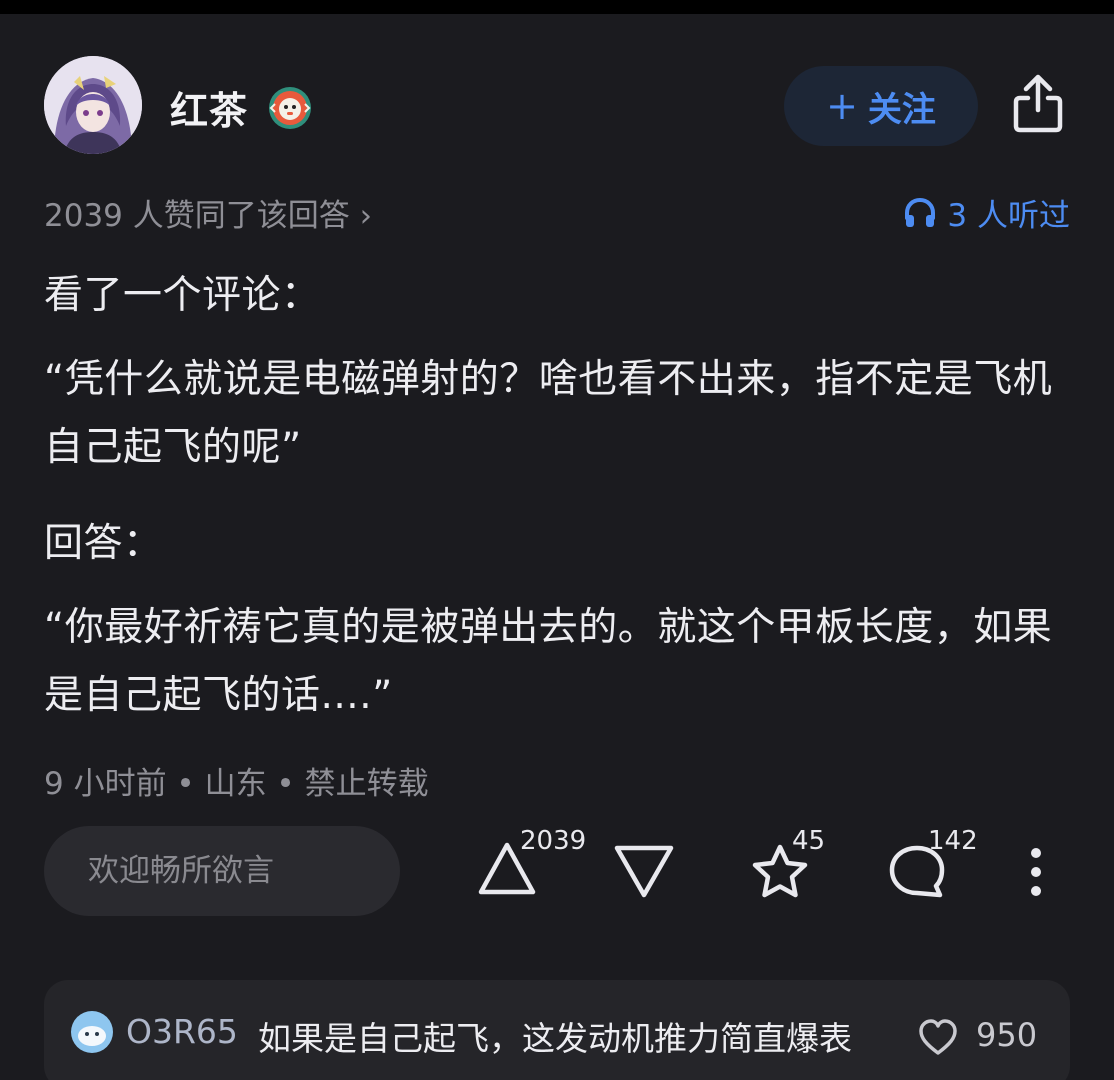 The height and width of the screenshot is (1080, 1114). I want to click on follow-button: + 关注, so click(881, 106).